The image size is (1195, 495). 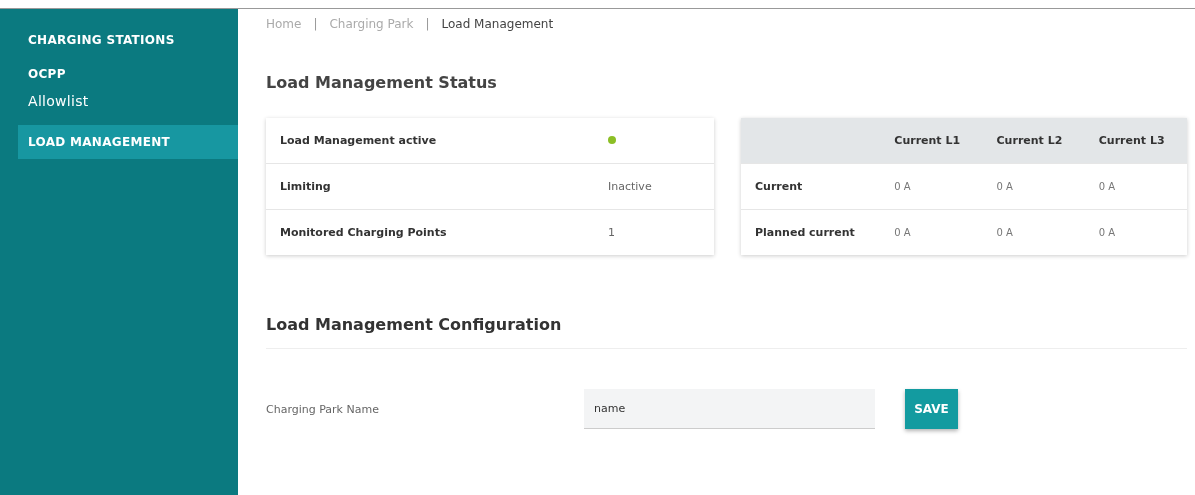 What do you see at coordinates (611, 232) in the screenshot?
I see `table-cell: 1` at bounding box center [611, 232].